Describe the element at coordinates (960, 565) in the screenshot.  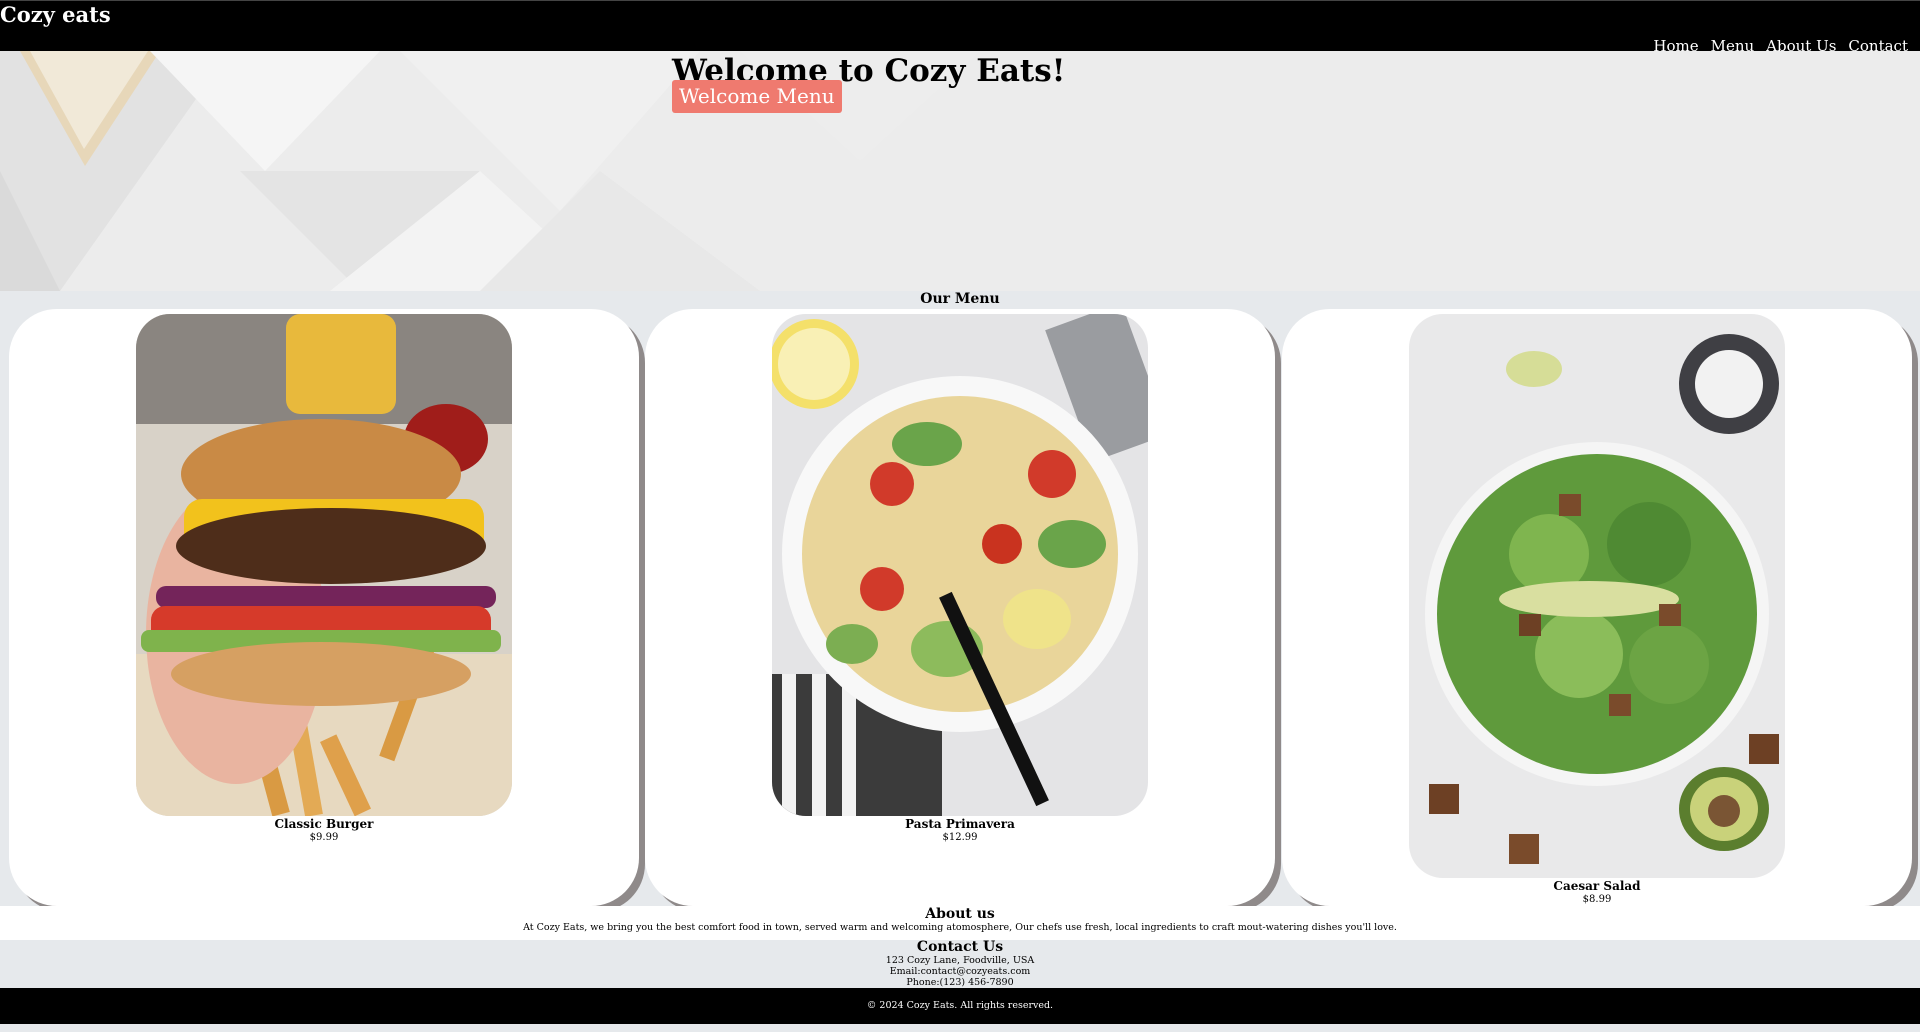
I see `pasta-primavera-image` at that location.